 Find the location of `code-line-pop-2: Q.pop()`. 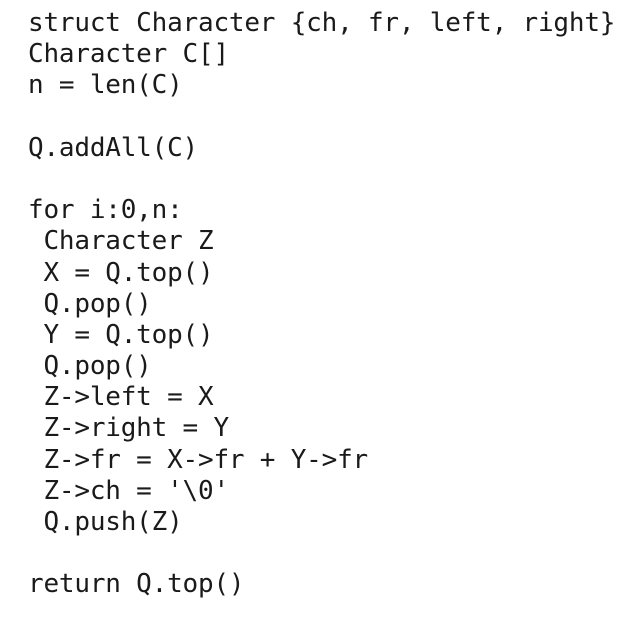

code-line-pop-2: Q.pop() is located at coordinates (90, 366).